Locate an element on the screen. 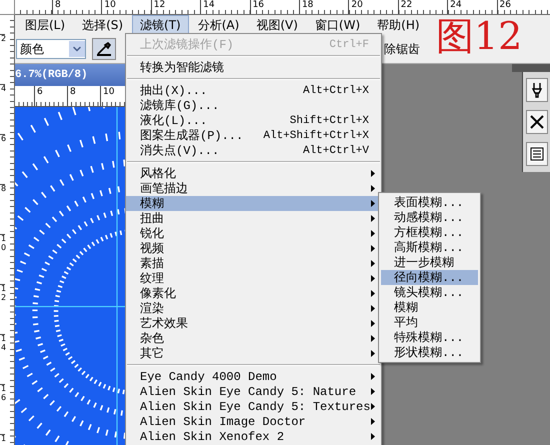 The image size is (550, 445). ruler-label: 20 is located at coordinates (373, 7).